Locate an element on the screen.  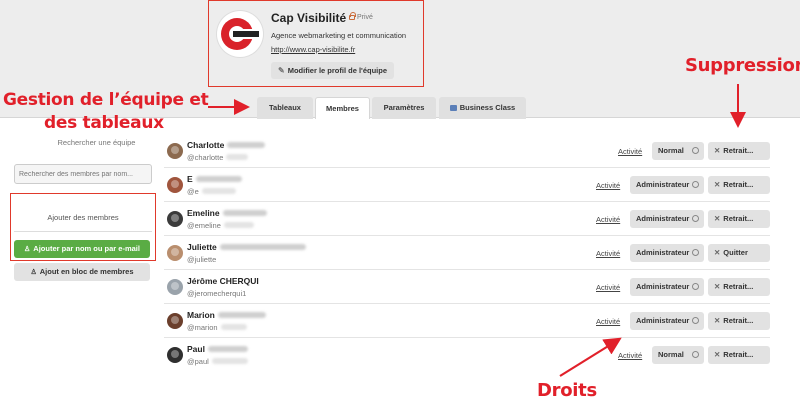
team-url-link: http://www.cap-visibilite.fr is located at coordinates (313, 49).